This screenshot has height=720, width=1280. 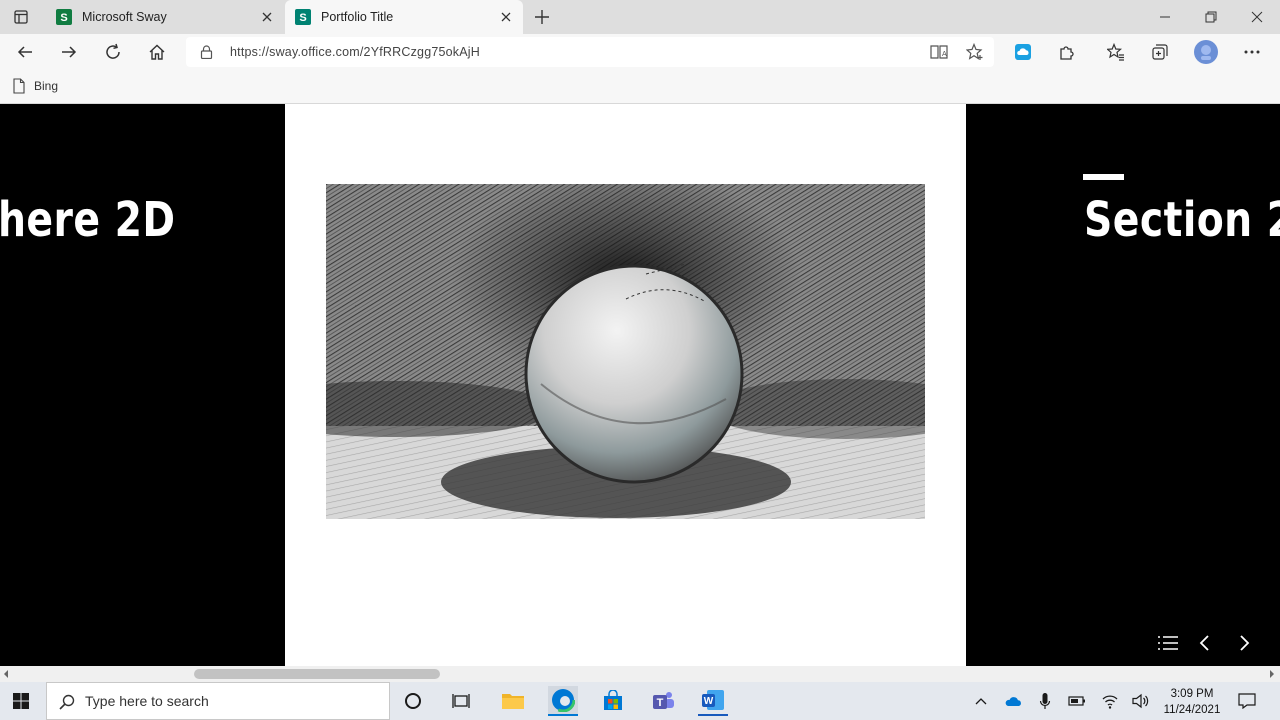 What do you see at coordinates (975, 52) in the screenshot?
I see `add-favorite-icon` at bounding box center [975, 52].